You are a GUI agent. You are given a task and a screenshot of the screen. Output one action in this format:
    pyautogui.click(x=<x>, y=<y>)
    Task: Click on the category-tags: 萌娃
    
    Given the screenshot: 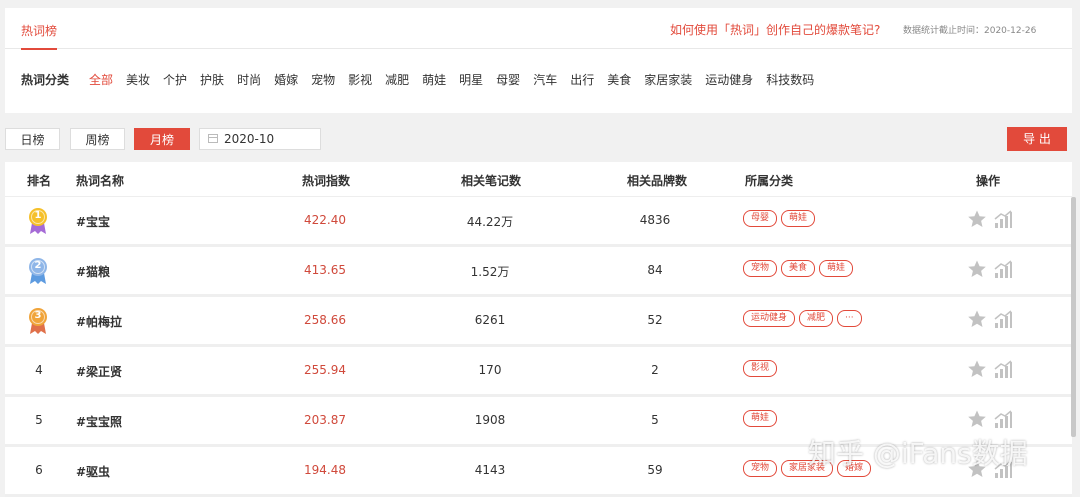 What is the action you would take?
    pyautogui.click(x=762, y=418)
    